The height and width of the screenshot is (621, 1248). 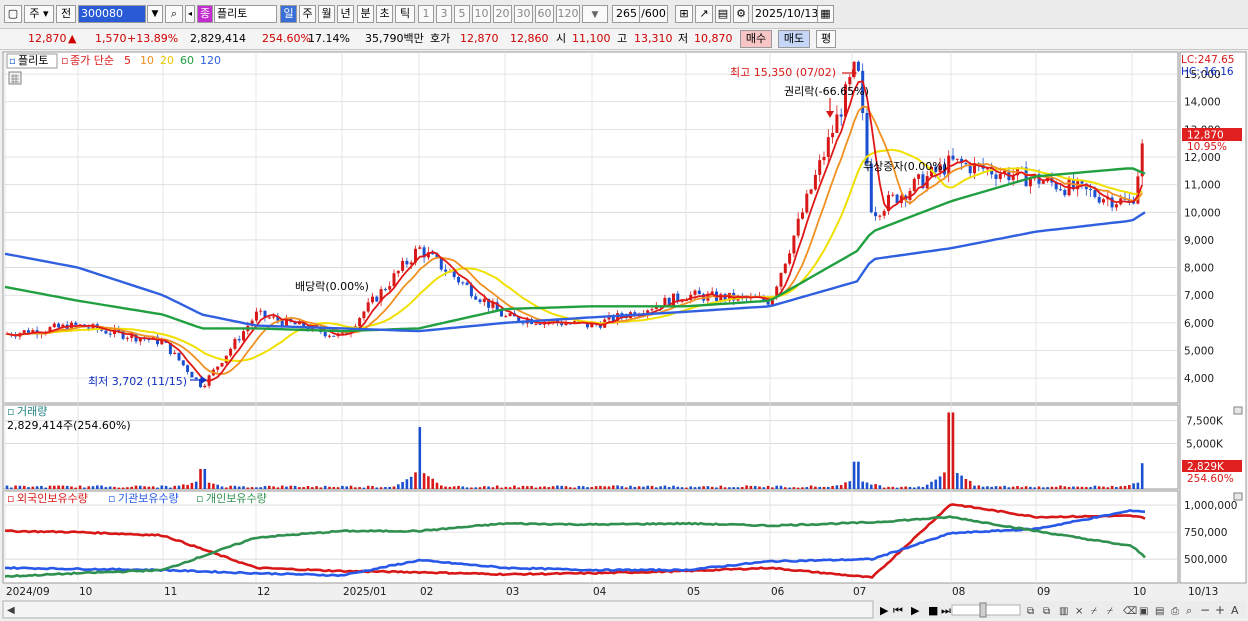 I want to click on sell-button: 매도, so click(x=794, y=39).